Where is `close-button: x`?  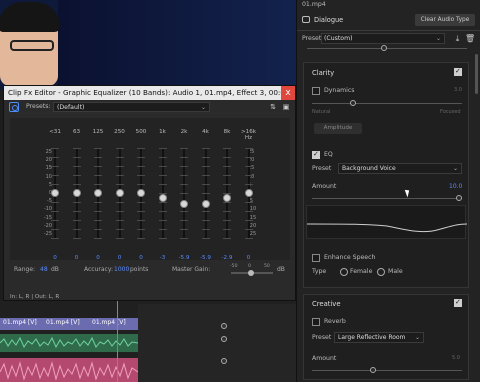
close-button: x is located at coordinates (288, 93).